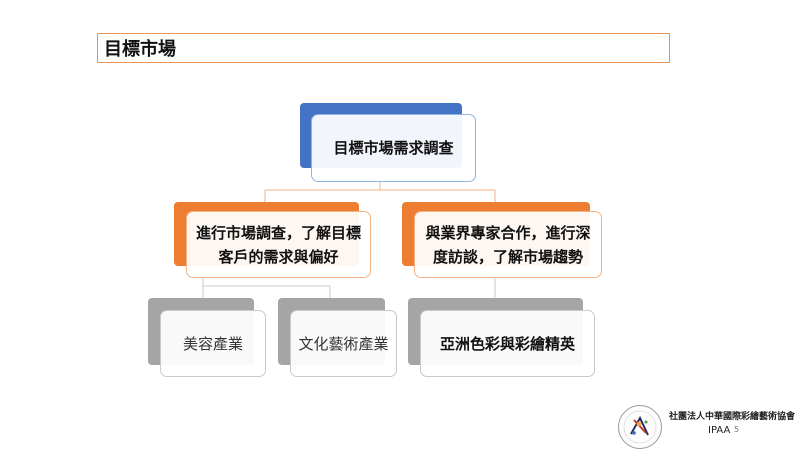 The image size is (800, 450). What do you see at coordinates (719, 430) in the screenshot?
I see `organization-abbreviation: IPAA` at bounding box center [719, 430].